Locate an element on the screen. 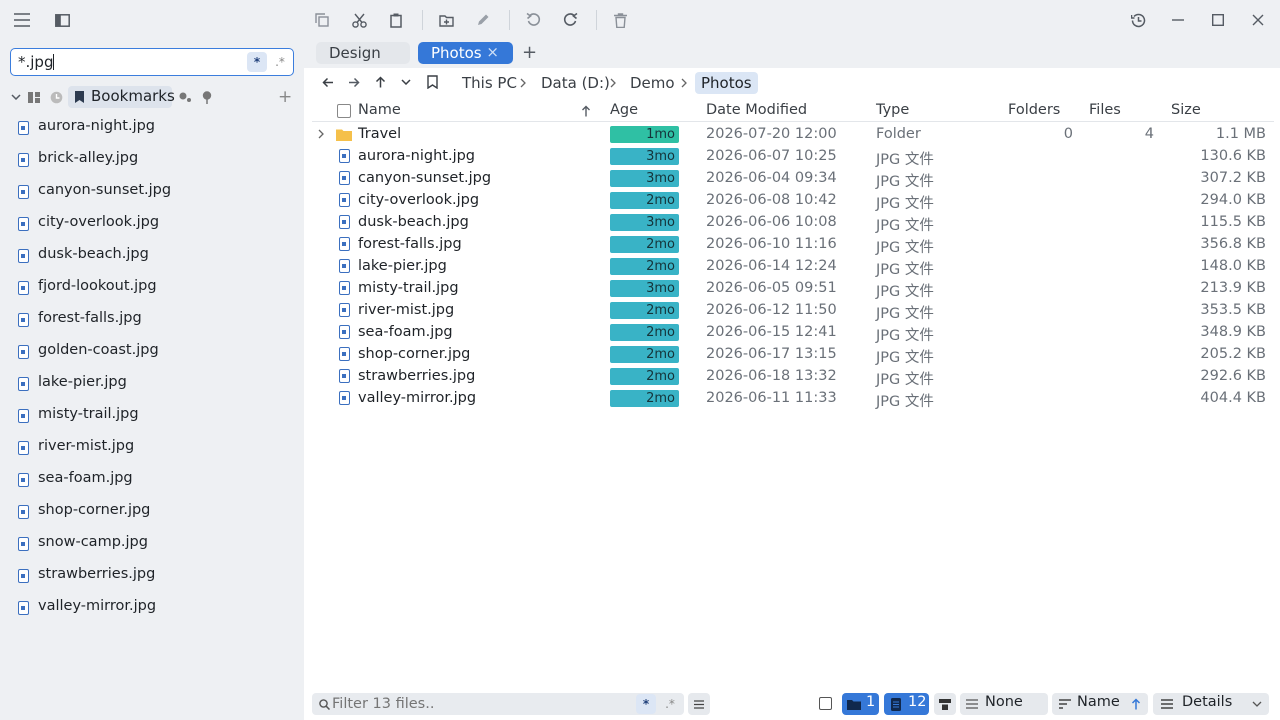 Image resolution: width=1280 pixels, height=720 pixels. search-field: *.jpg * .* is located at coordinates (152, 62).